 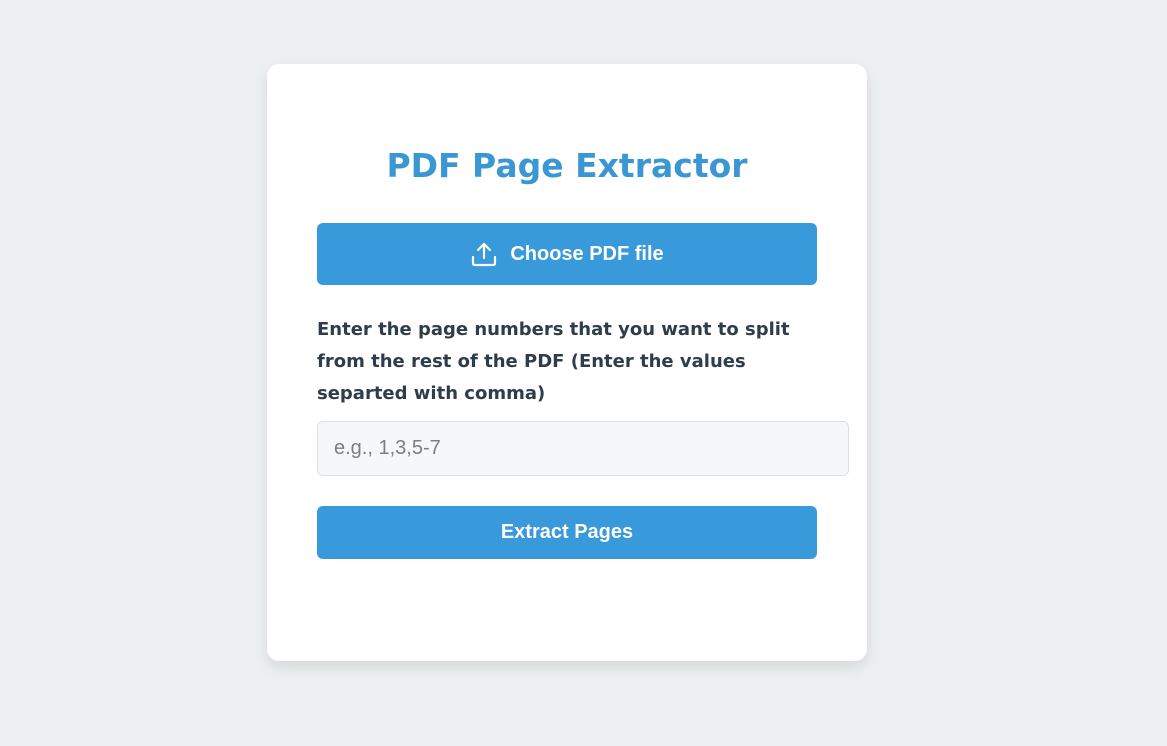 I want to click on choose-pdf-button: Choose PDF file, so click(x=567, y=254).